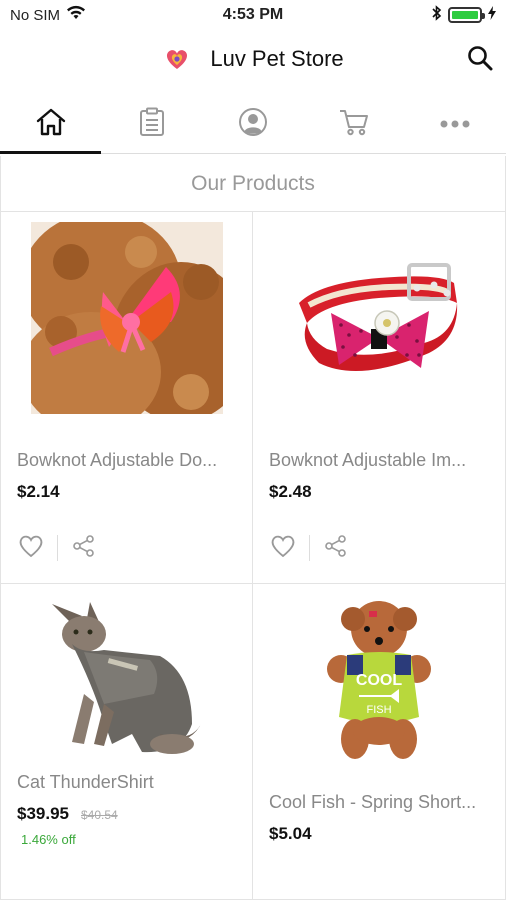  I want to click on svg-text: FISH, so click(378, 710).